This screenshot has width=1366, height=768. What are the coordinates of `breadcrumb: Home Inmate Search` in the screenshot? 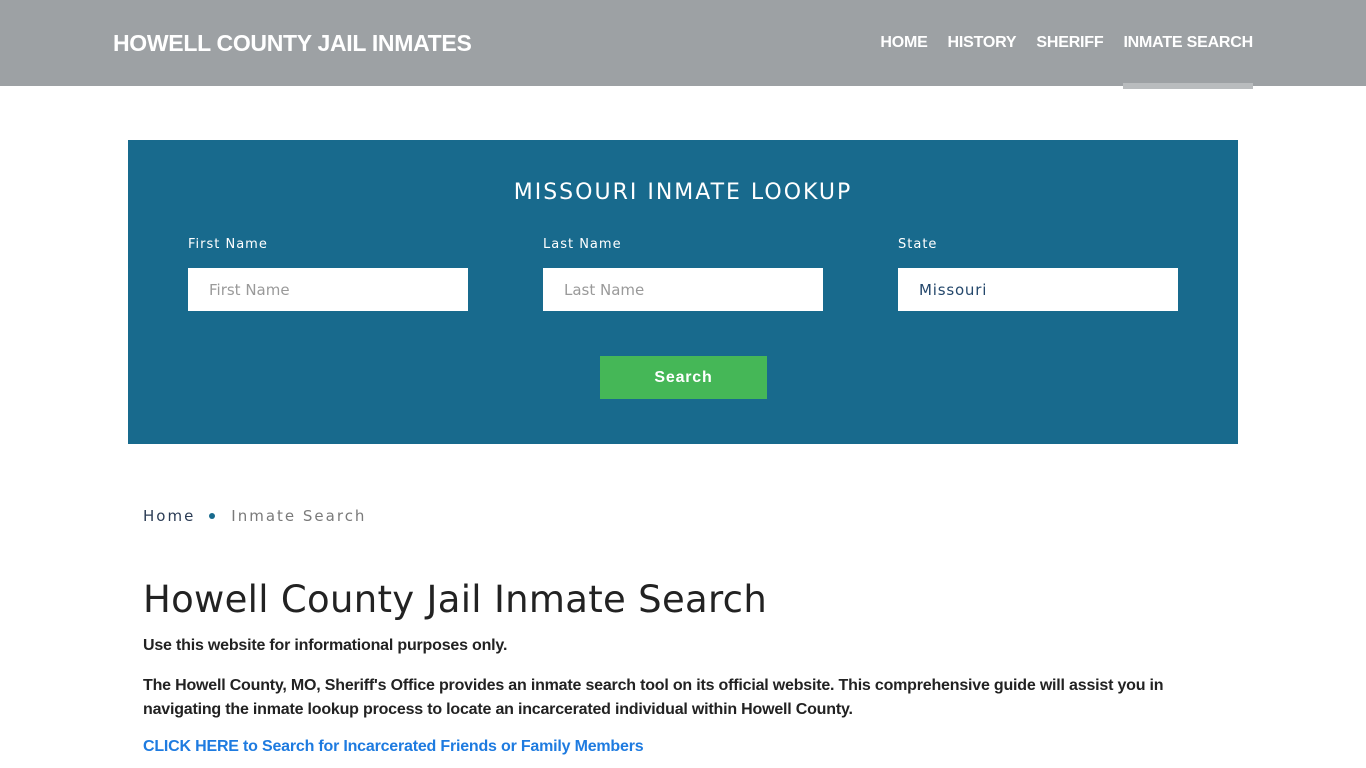 It's located at (254, 516).